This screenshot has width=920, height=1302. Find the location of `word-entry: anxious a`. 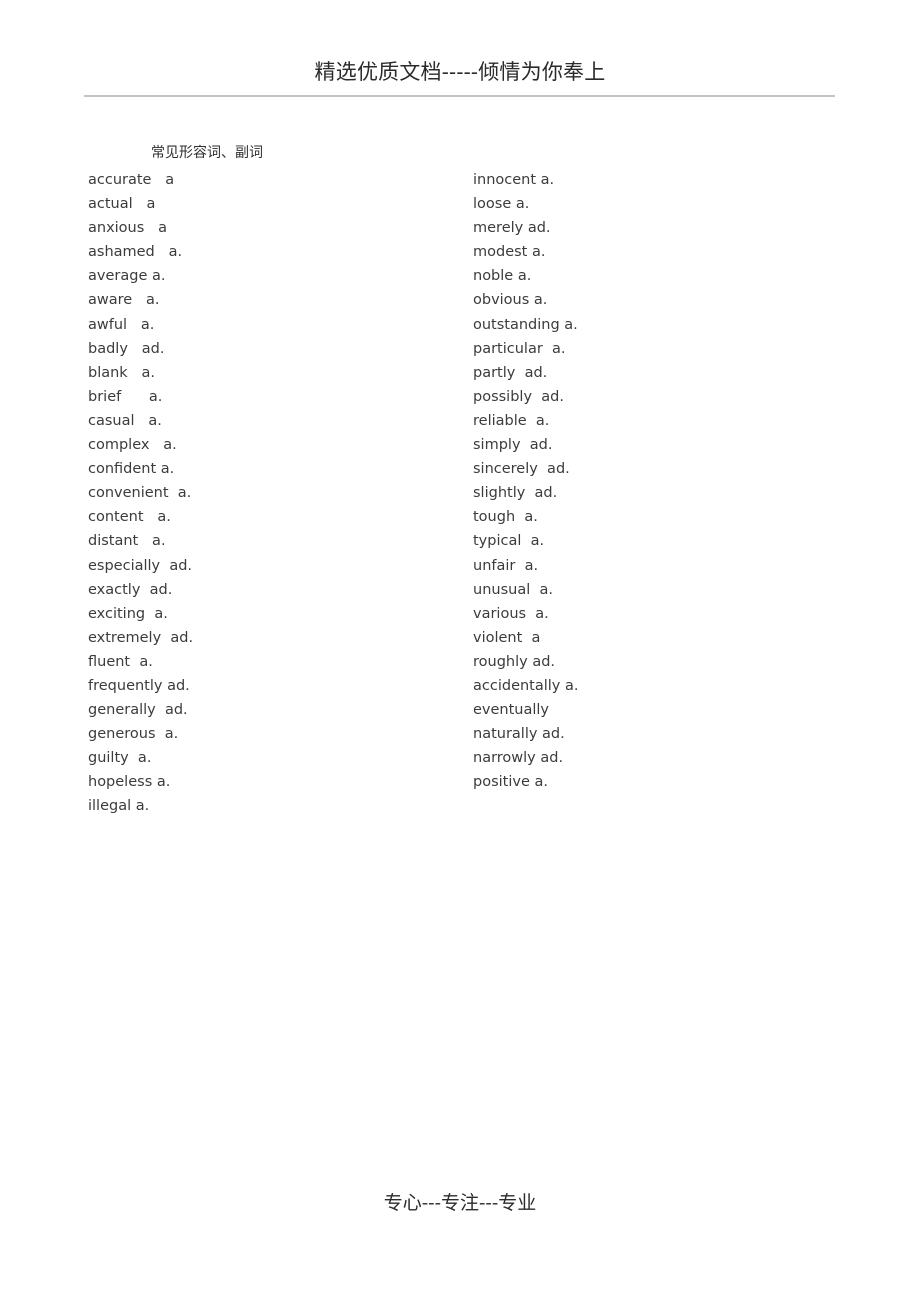

word-entry: anxious a is located at coordinates (128, 228).